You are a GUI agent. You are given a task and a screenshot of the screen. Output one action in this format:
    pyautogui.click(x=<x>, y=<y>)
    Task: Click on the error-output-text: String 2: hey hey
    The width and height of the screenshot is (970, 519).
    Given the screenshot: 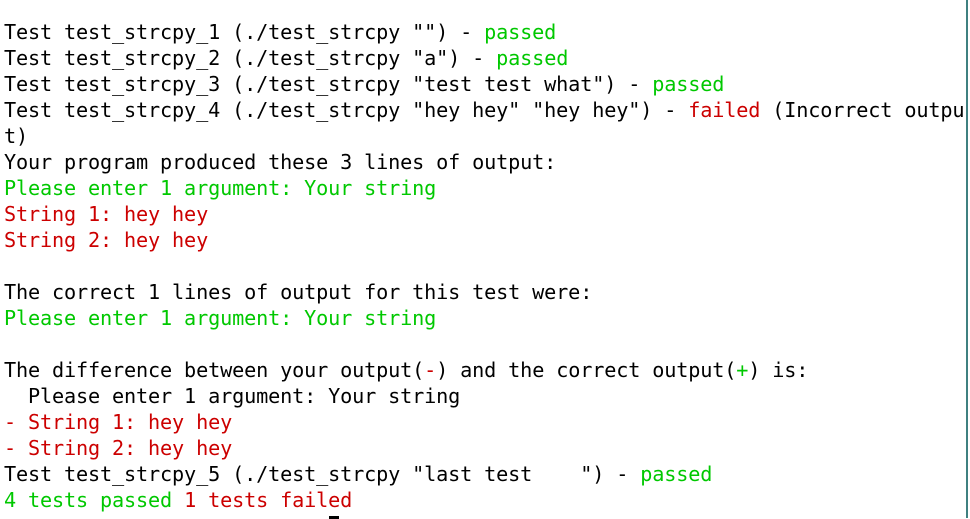 What is the action you would take?
    pyautogui.click(x=106, y=240)
    